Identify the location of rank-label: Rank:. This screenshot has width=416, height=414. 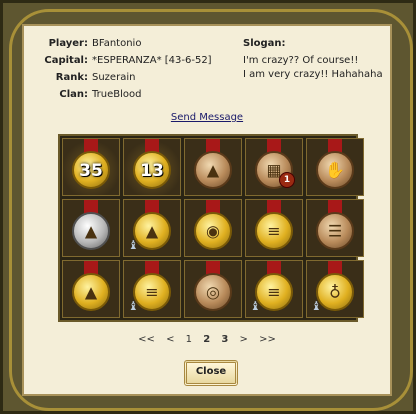
(71, 77).